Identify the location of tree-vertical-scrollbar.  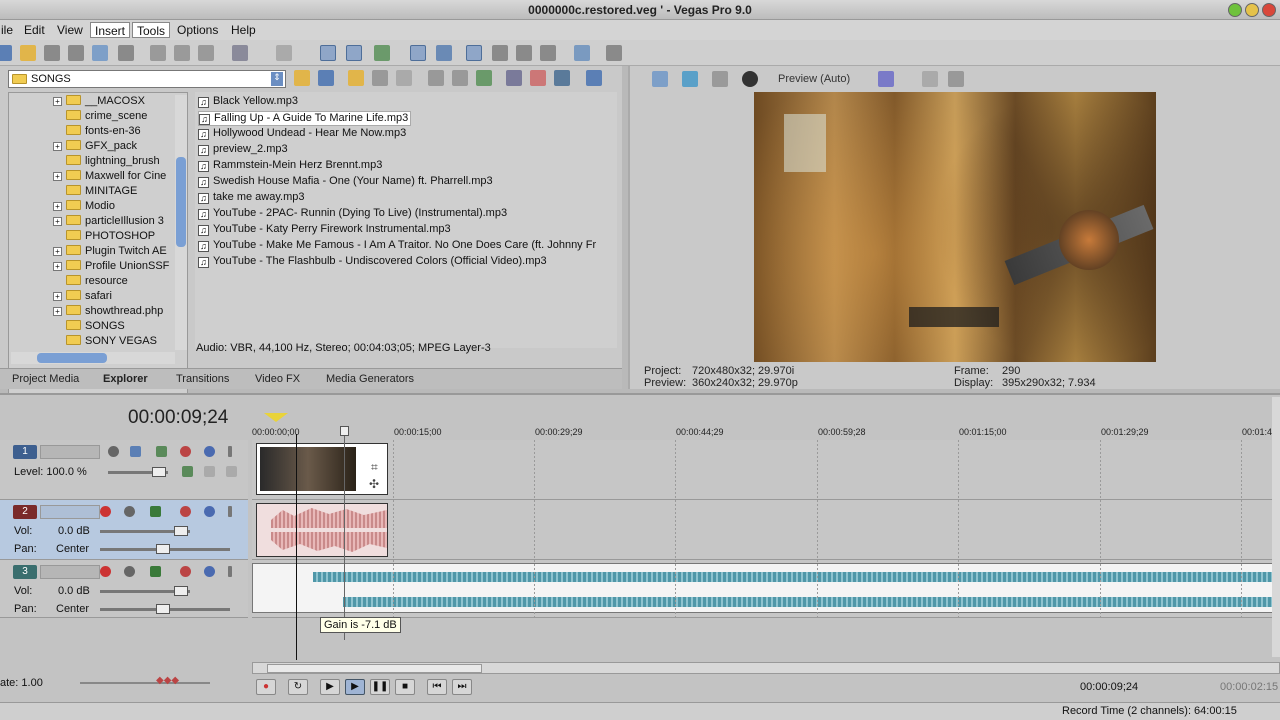
(181, 222).